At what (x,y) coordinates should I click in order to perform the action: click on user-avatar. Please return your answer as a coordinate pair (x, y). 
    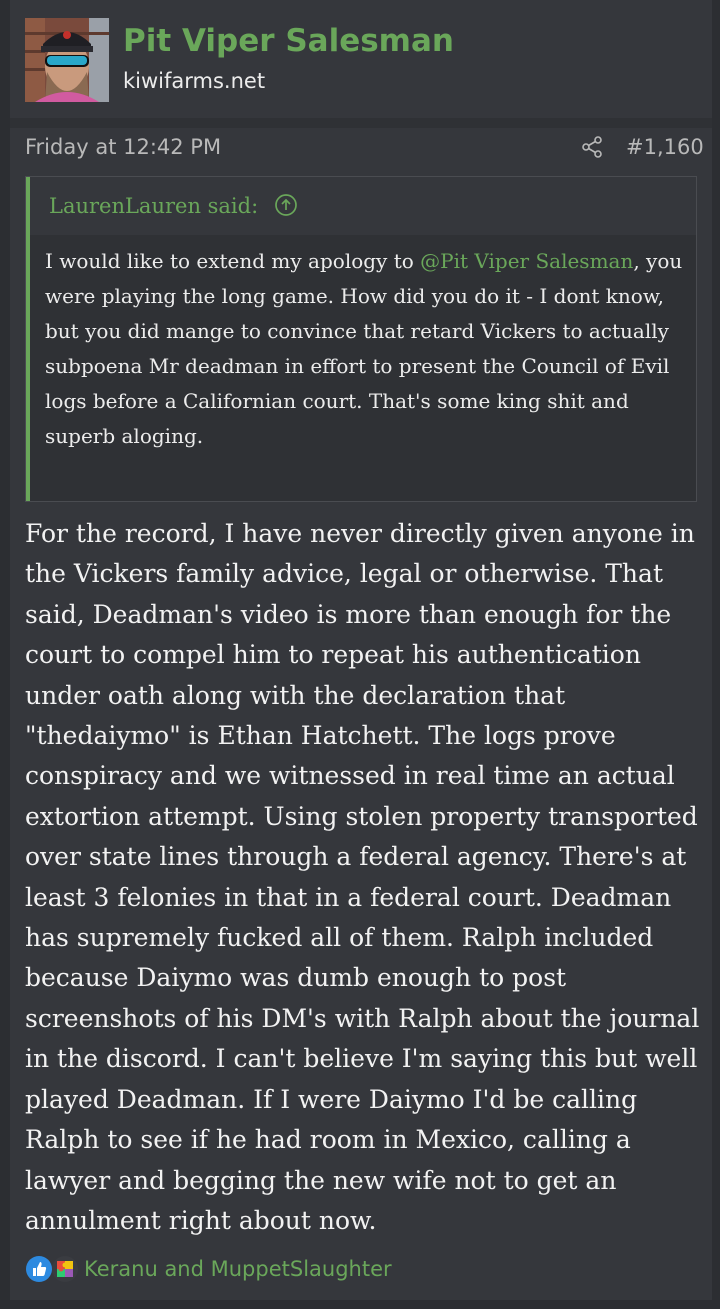
    Looking at the image, I should click on (67, 60).